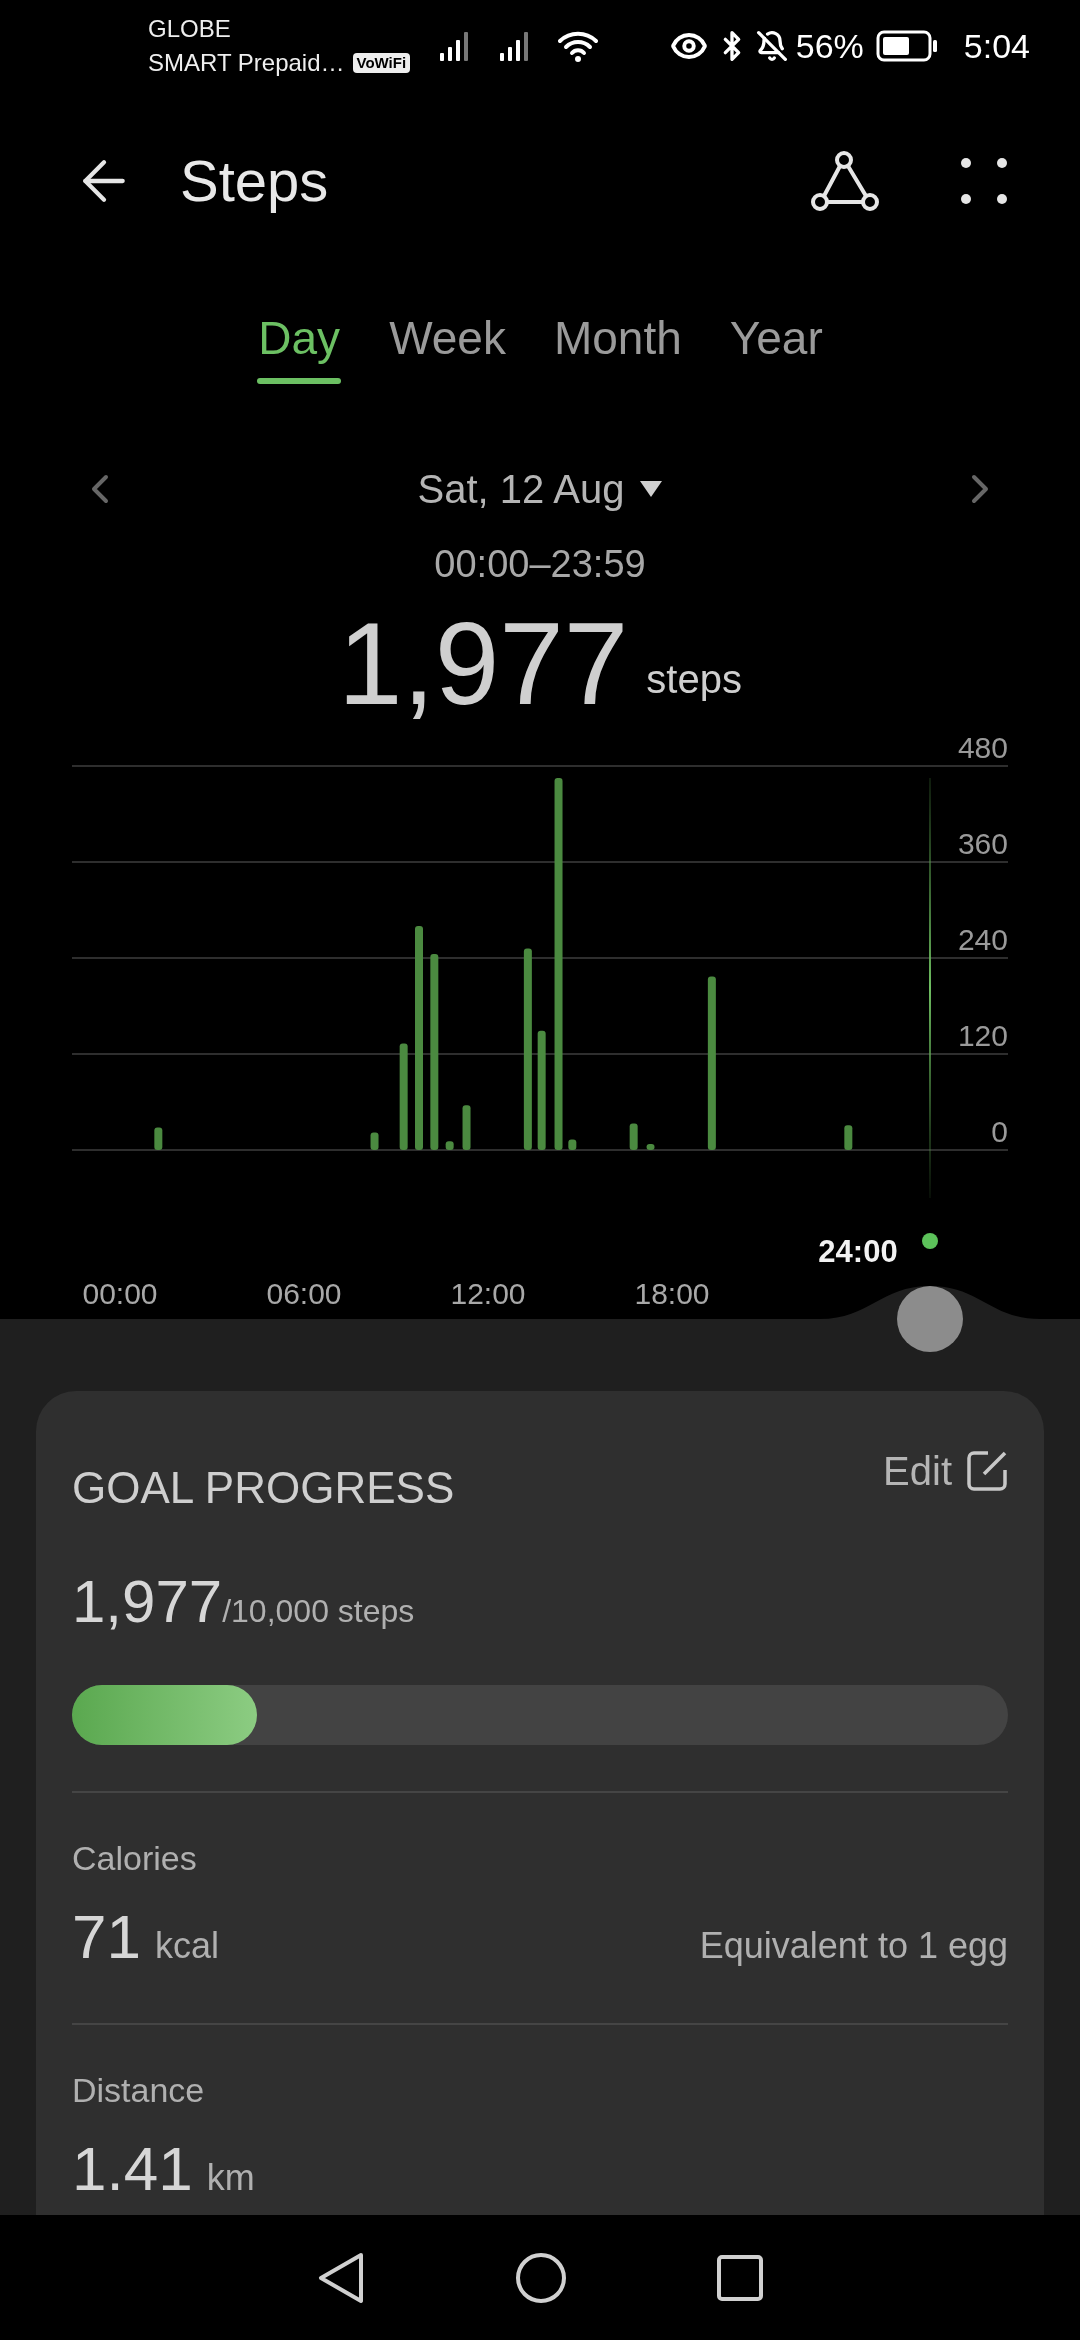 The height and width of the screenshot is (2340, 1080). I want to click on back-nav-icon, so click(341, 2277).